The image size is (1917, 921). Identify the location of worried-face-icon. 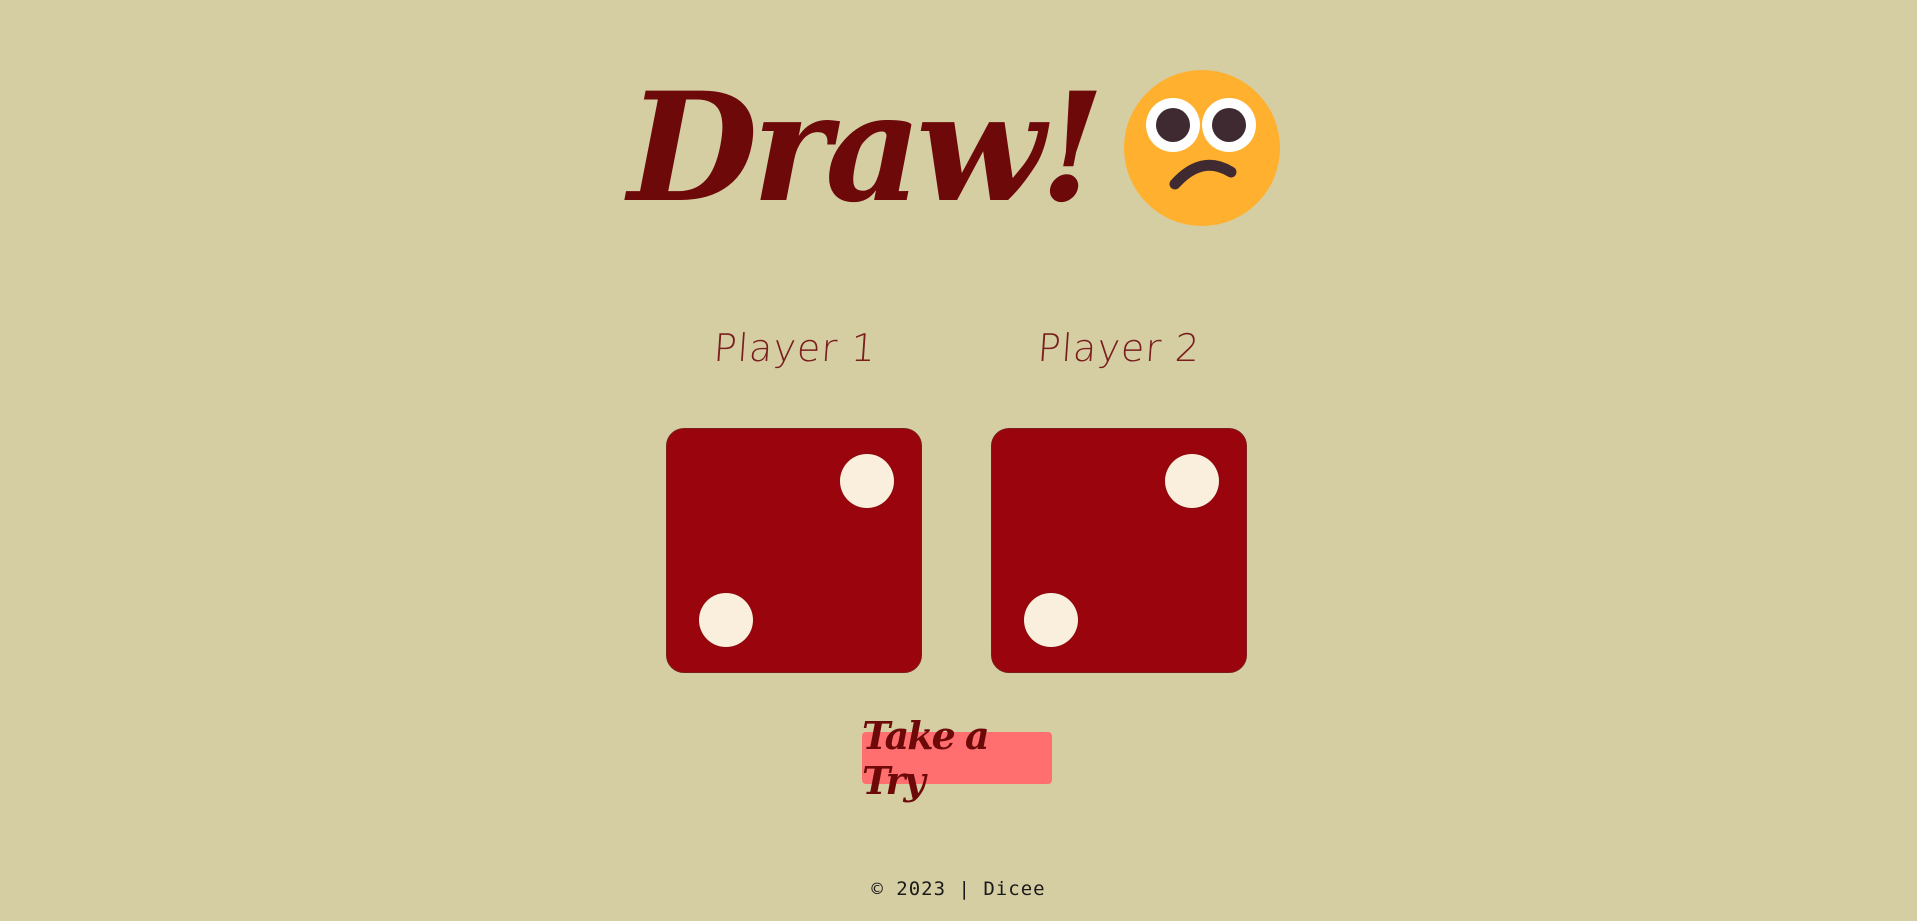
(1202, 148).